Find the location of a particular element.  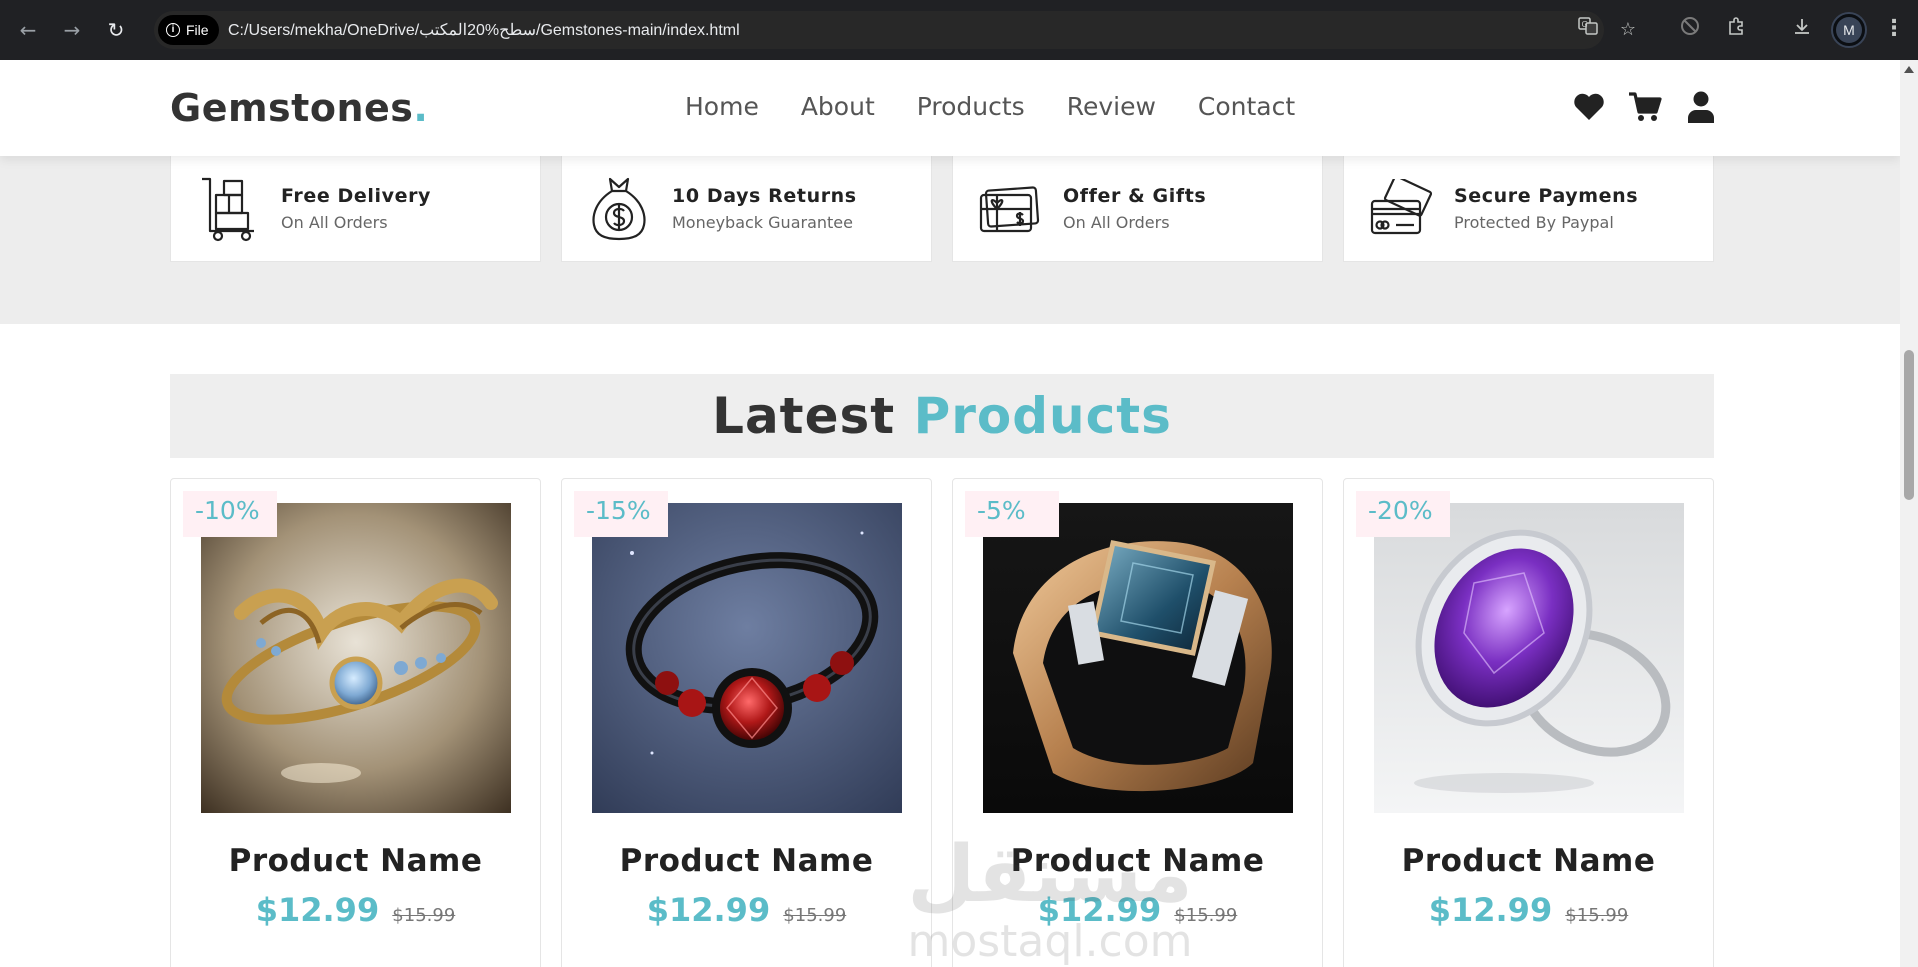

download-icon is located at coordinates (1802, 30).